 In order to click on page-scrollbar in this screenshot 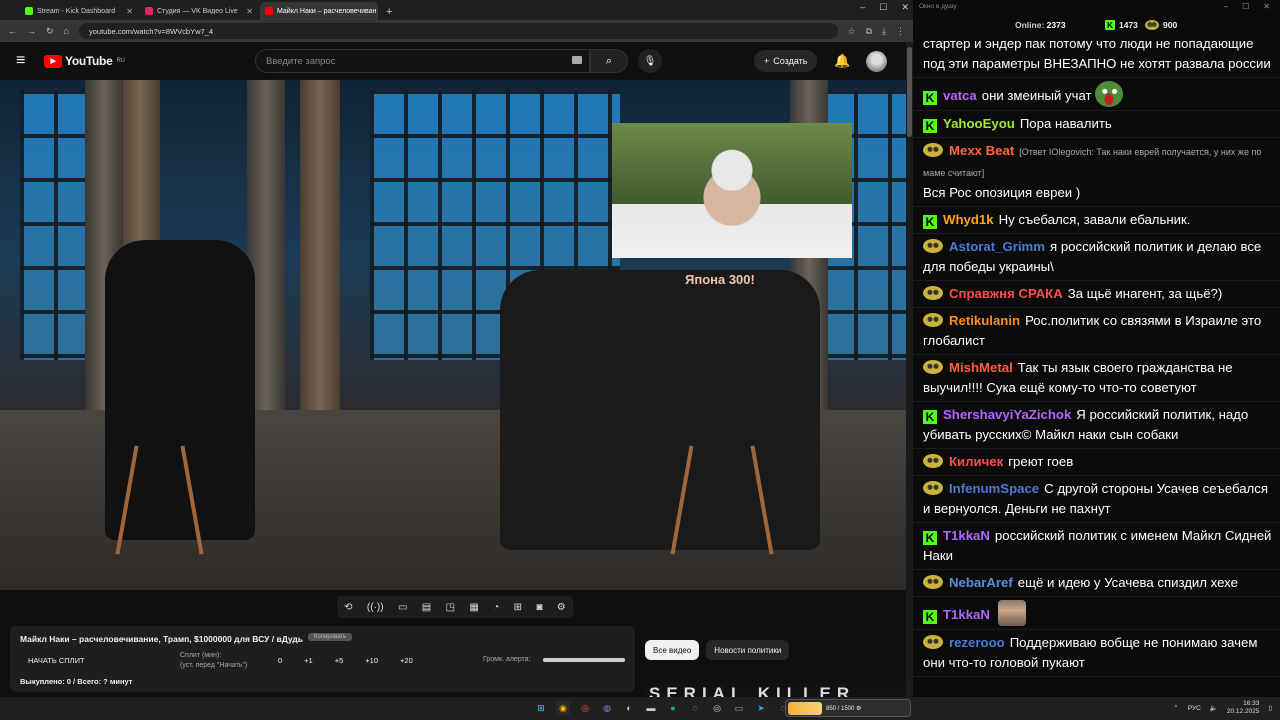, I will do `click(909, 369)`.